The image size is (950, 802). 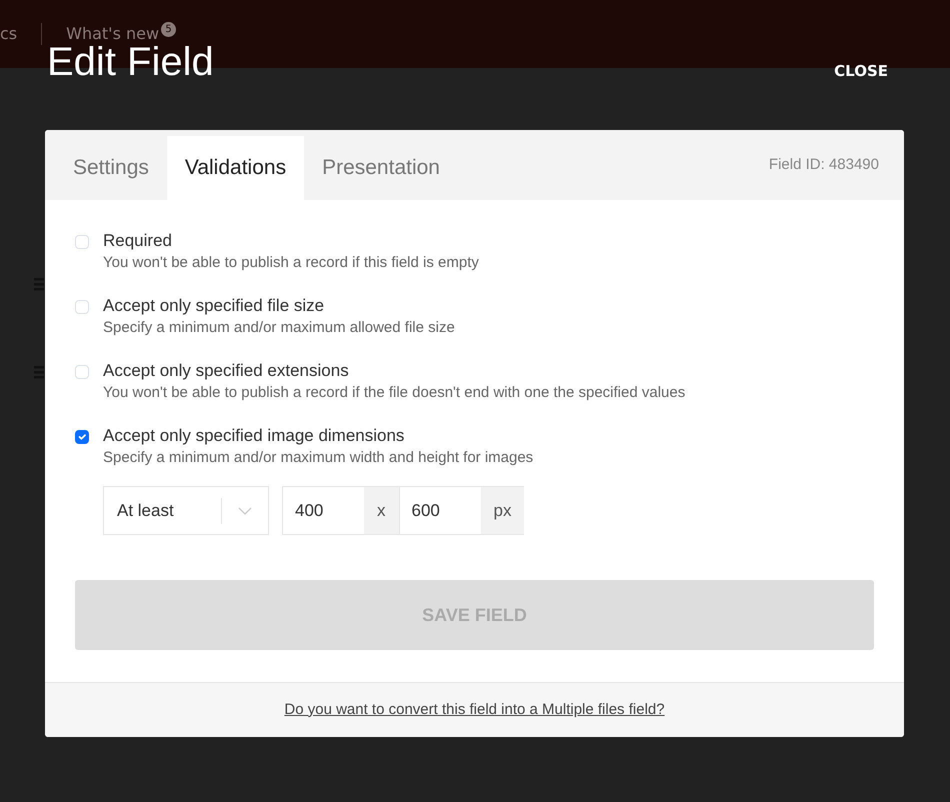 What do you see at coordinates (824, 164) in the screenshot?
I see `field-id-label: Field ID: 483490` at bounding box center [824, 164].